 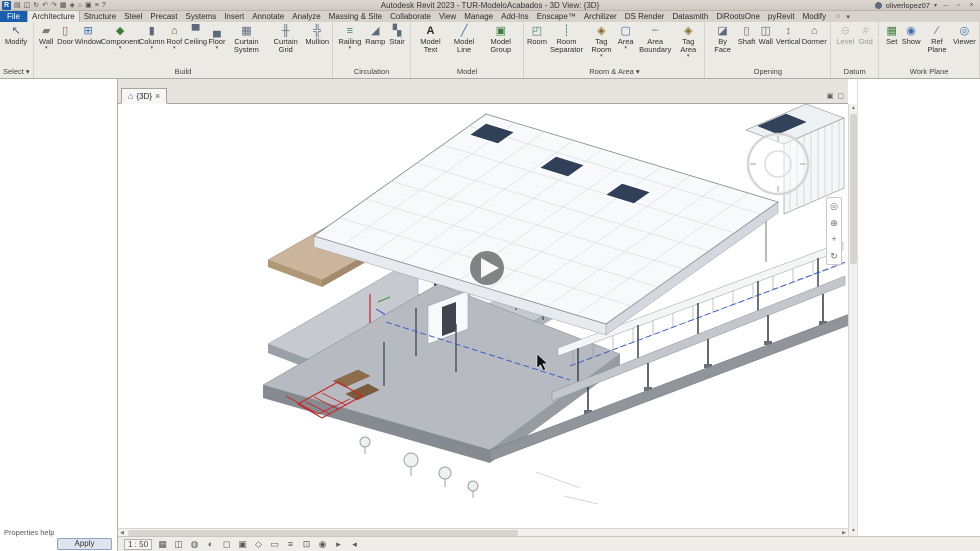 I want to click on sun-path-icon: ◍, so click(x=194, y=544).